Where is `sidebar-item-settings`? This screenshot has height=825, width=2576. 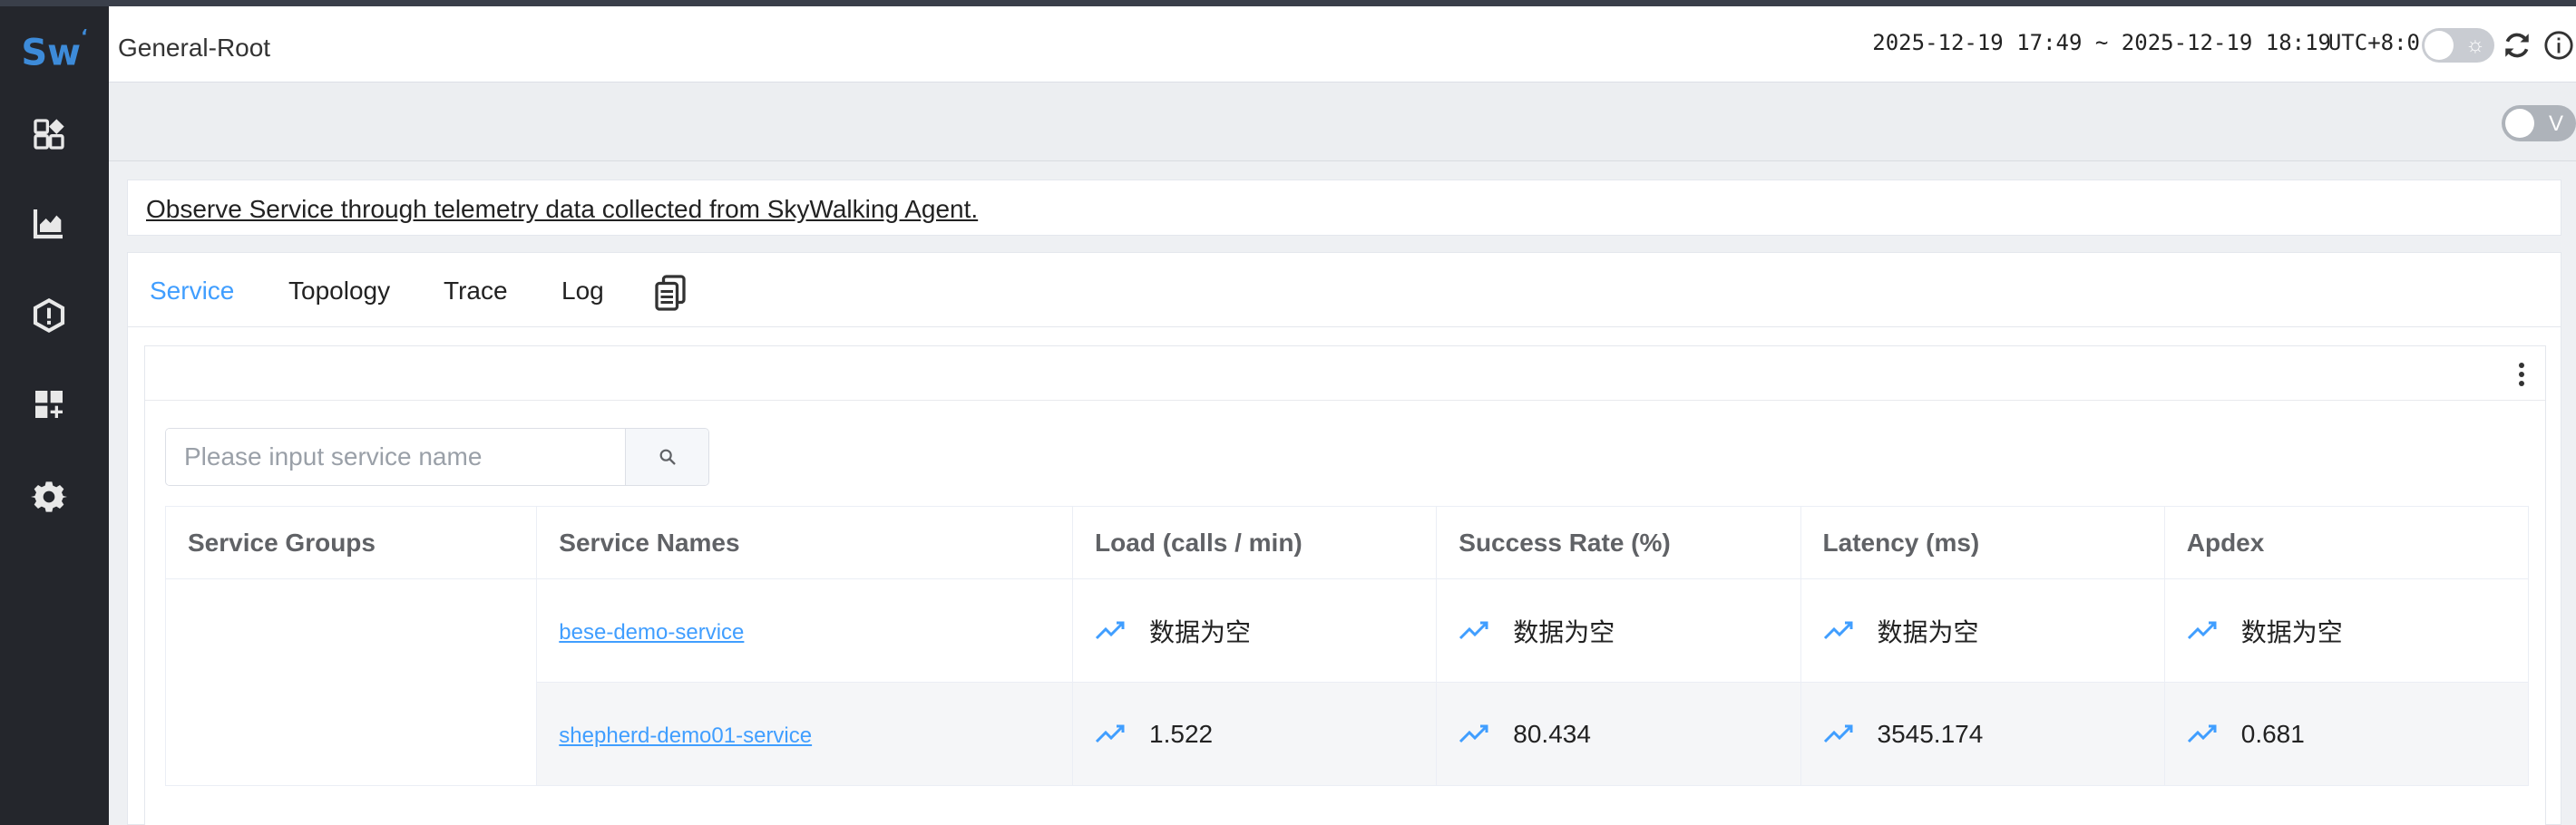 sidebar-item-settings is located at coordinates (49, 497).